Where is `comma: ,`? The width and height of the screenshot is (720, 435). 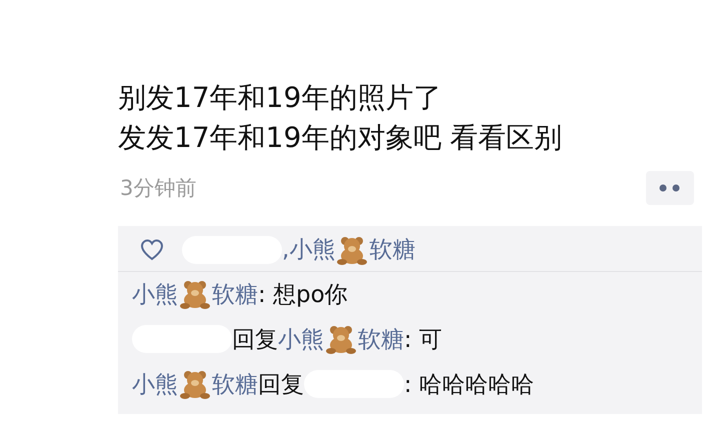
comma: , is located at coordinates (286, 249).